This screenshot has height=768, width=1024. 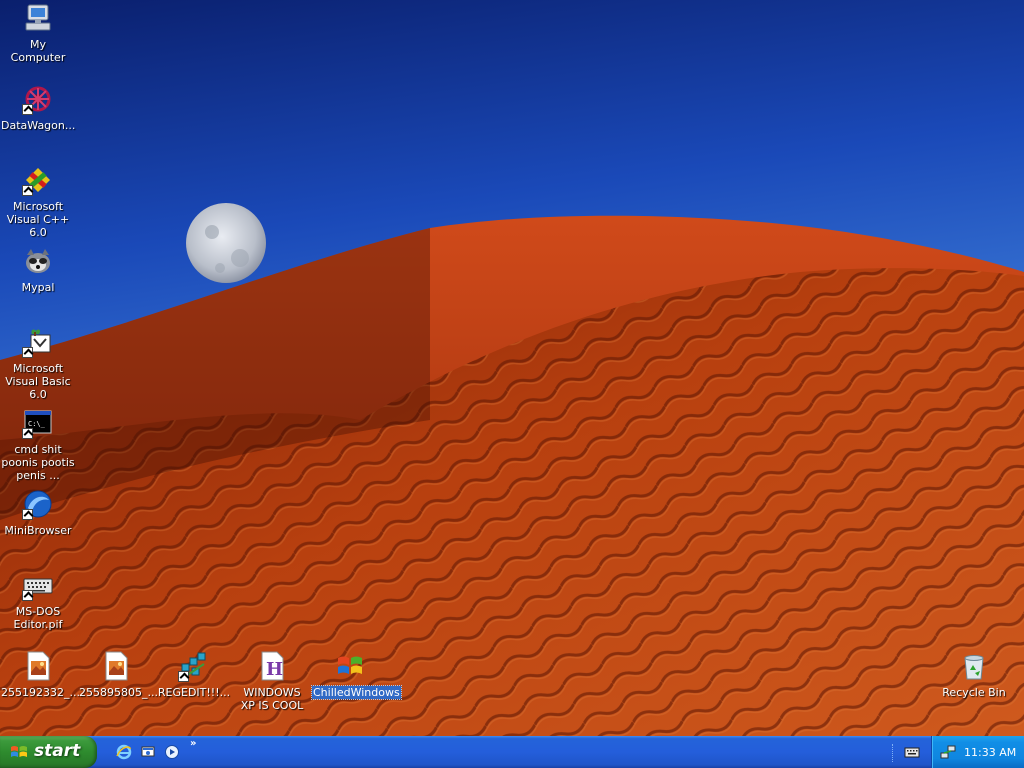 I want to click on quick-launch-overflow-chevron-icon: », so click(x=193, y=743).